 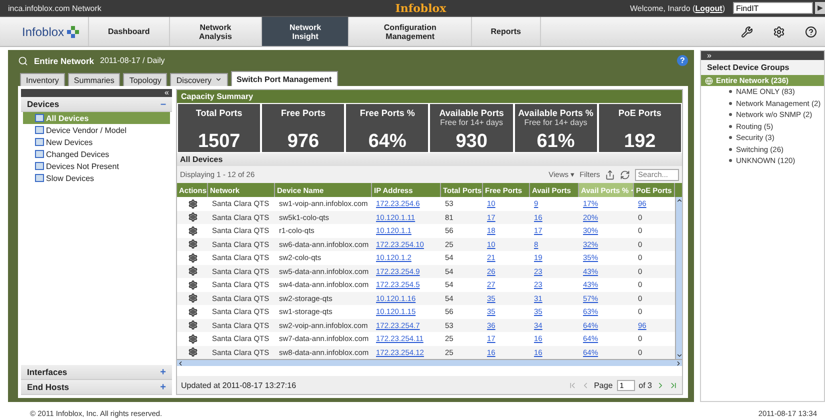 What do you see at coordinates (762, 67) in the screenshot?
I see `panel-title: Select Device Groups` at bounding box center [762, 67].